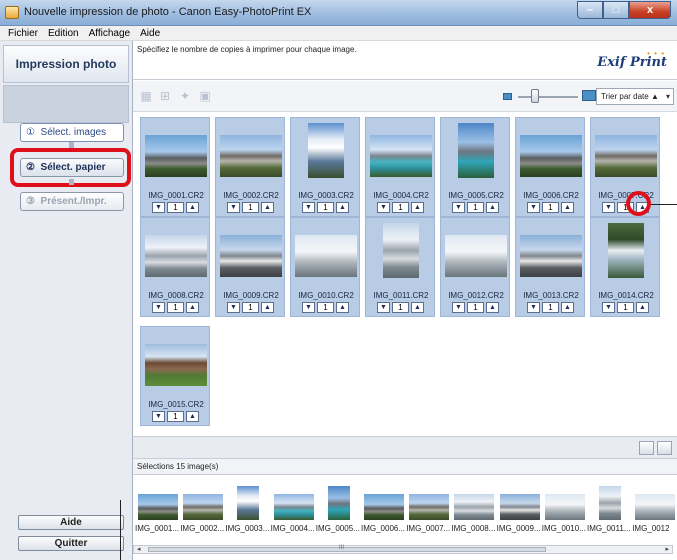 The height and width of the screenshot is (560, 677). I want to click on strip-thumbnail: IMG_0012, so click(654, 513).